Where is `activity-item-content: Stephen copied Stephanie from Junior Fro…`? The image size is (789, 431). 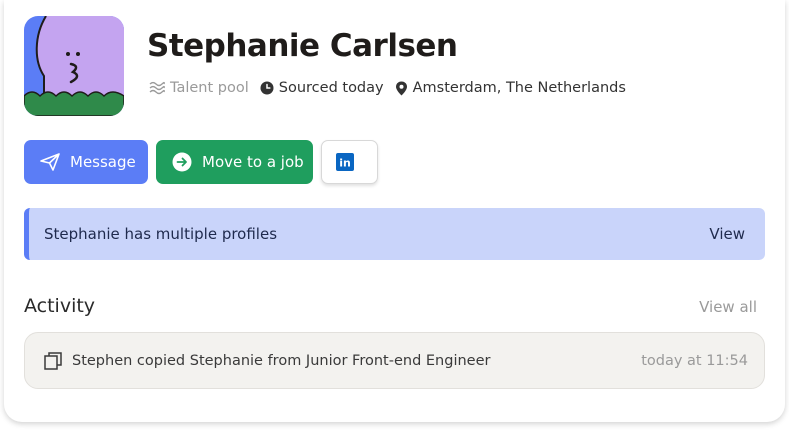 activity-item-content: Stephen copied Stephanie from Junior Fro… is located at coordinates (267, 360).